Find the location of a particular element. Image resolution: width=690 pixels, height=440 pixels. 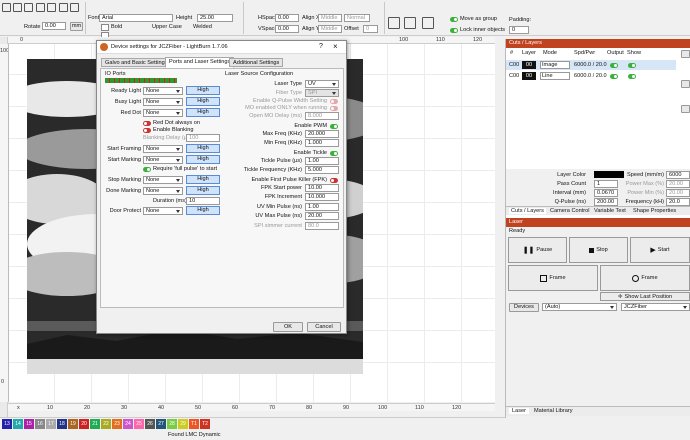

lock-icon is located at coordinates (74, 7).